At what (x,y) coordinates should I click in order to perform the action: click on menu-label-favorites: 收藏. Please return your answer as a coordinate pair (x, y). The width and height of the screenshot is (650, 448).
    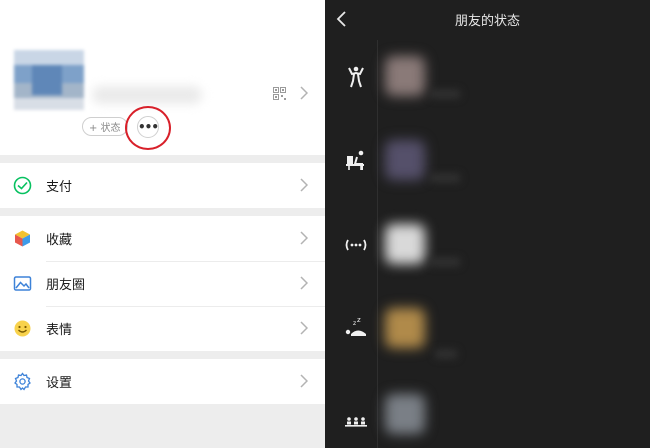
    Looking at the image, I should click on (59, 240).